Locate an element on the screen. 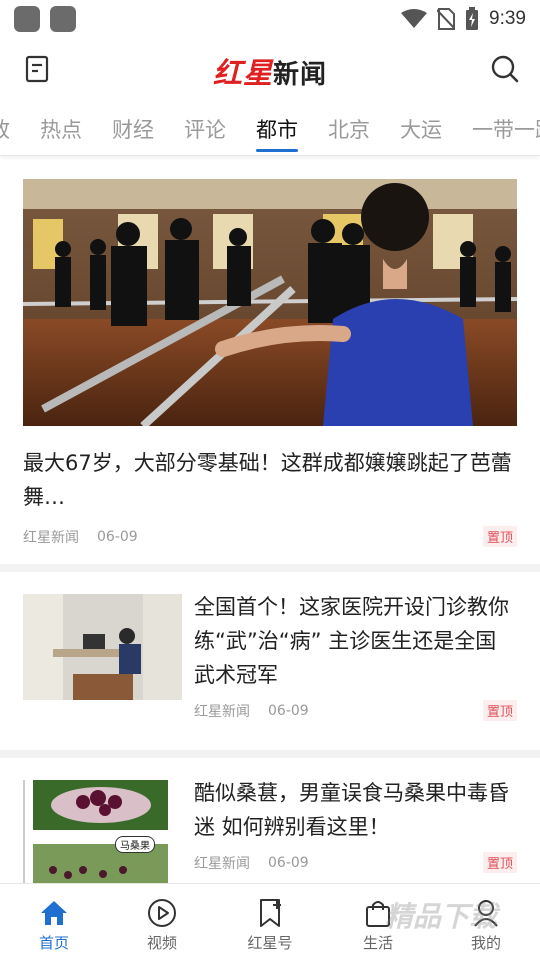  tab-city: 都市 is located at coordinates (277, 128).